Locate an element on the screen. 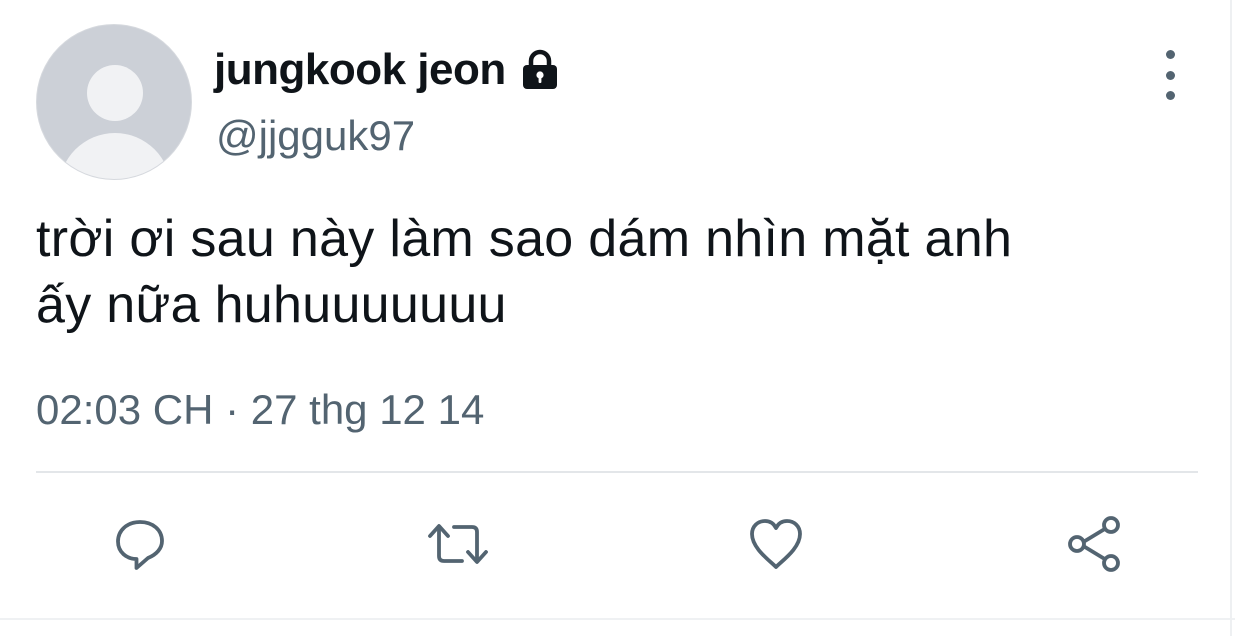 The width and height of the screenshot is (1235, 636). more-options-button is located at coordinates (1170, 75).